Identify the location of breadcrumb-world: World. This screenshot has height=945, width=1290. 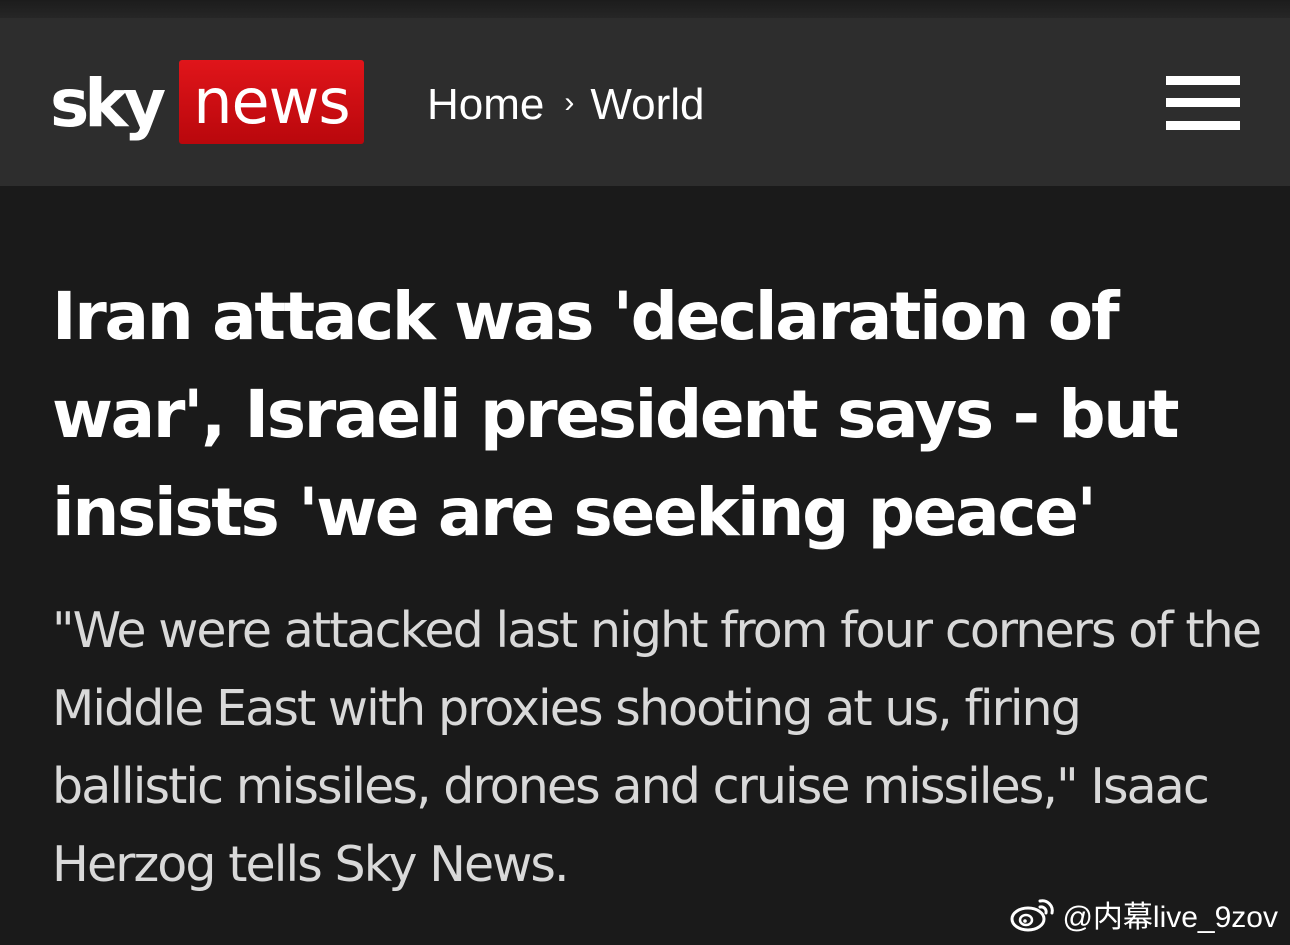
(647, 105).